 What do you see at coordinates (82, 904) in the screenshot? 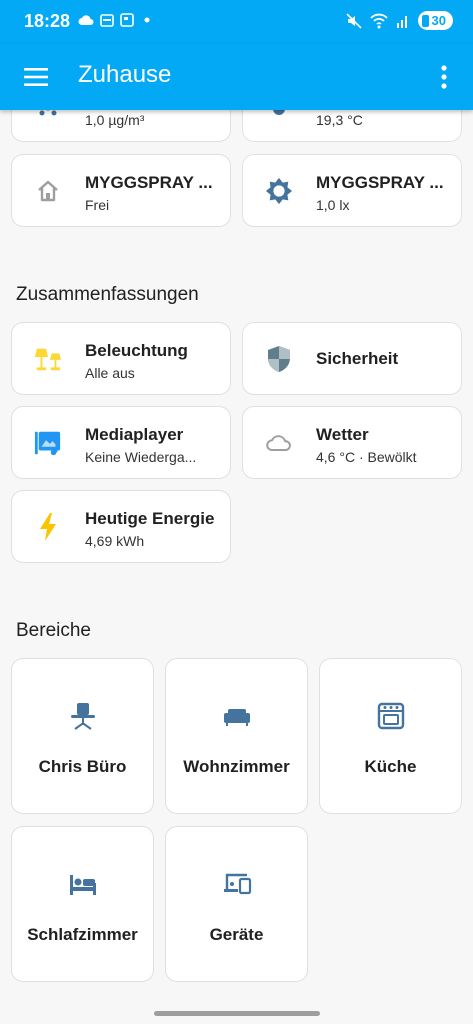
I see `area-card-schlafzimmer: Schlafzimmer` at bounding box center [82, 904].